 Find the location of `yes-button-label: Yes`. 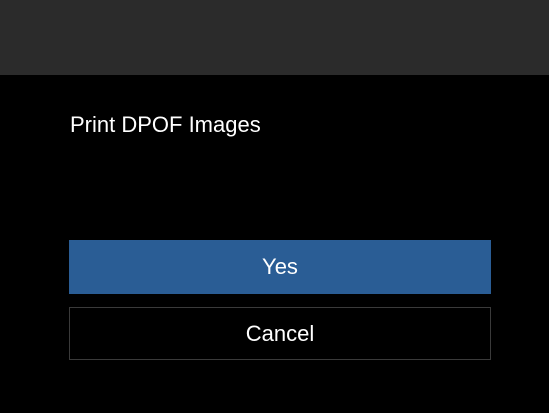

yes-button-label: Yes is located at coordinates (280, 266).